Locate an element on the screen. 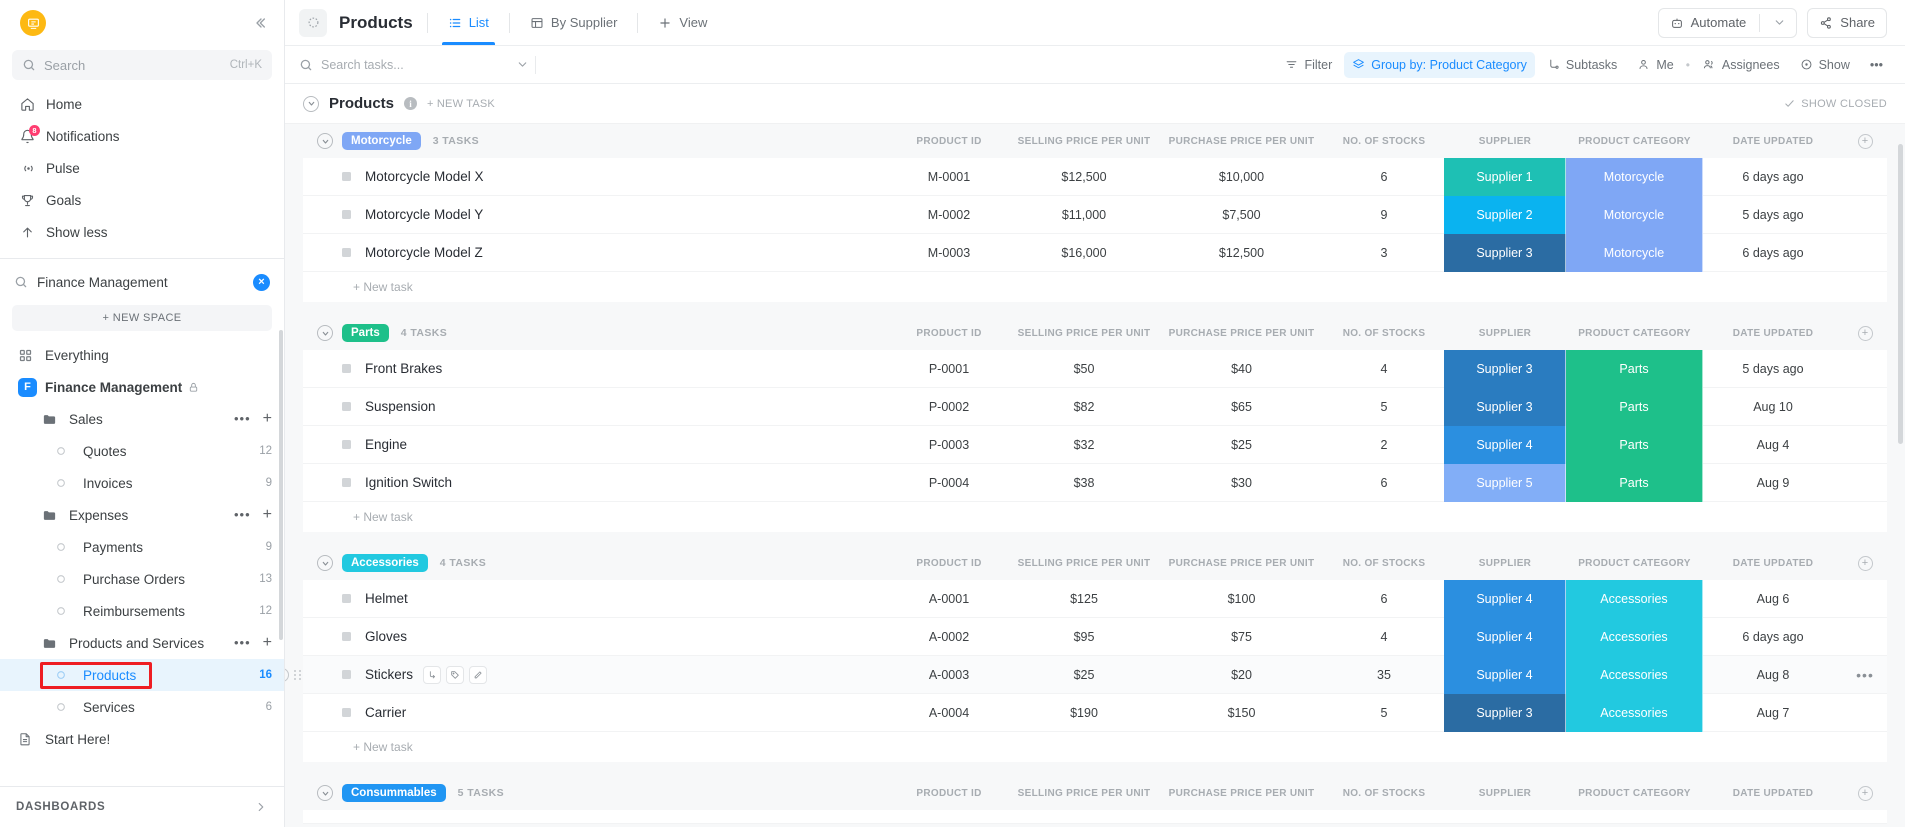  column-header-supplier: SUPPLIER is located at coordinates (1505, 141).